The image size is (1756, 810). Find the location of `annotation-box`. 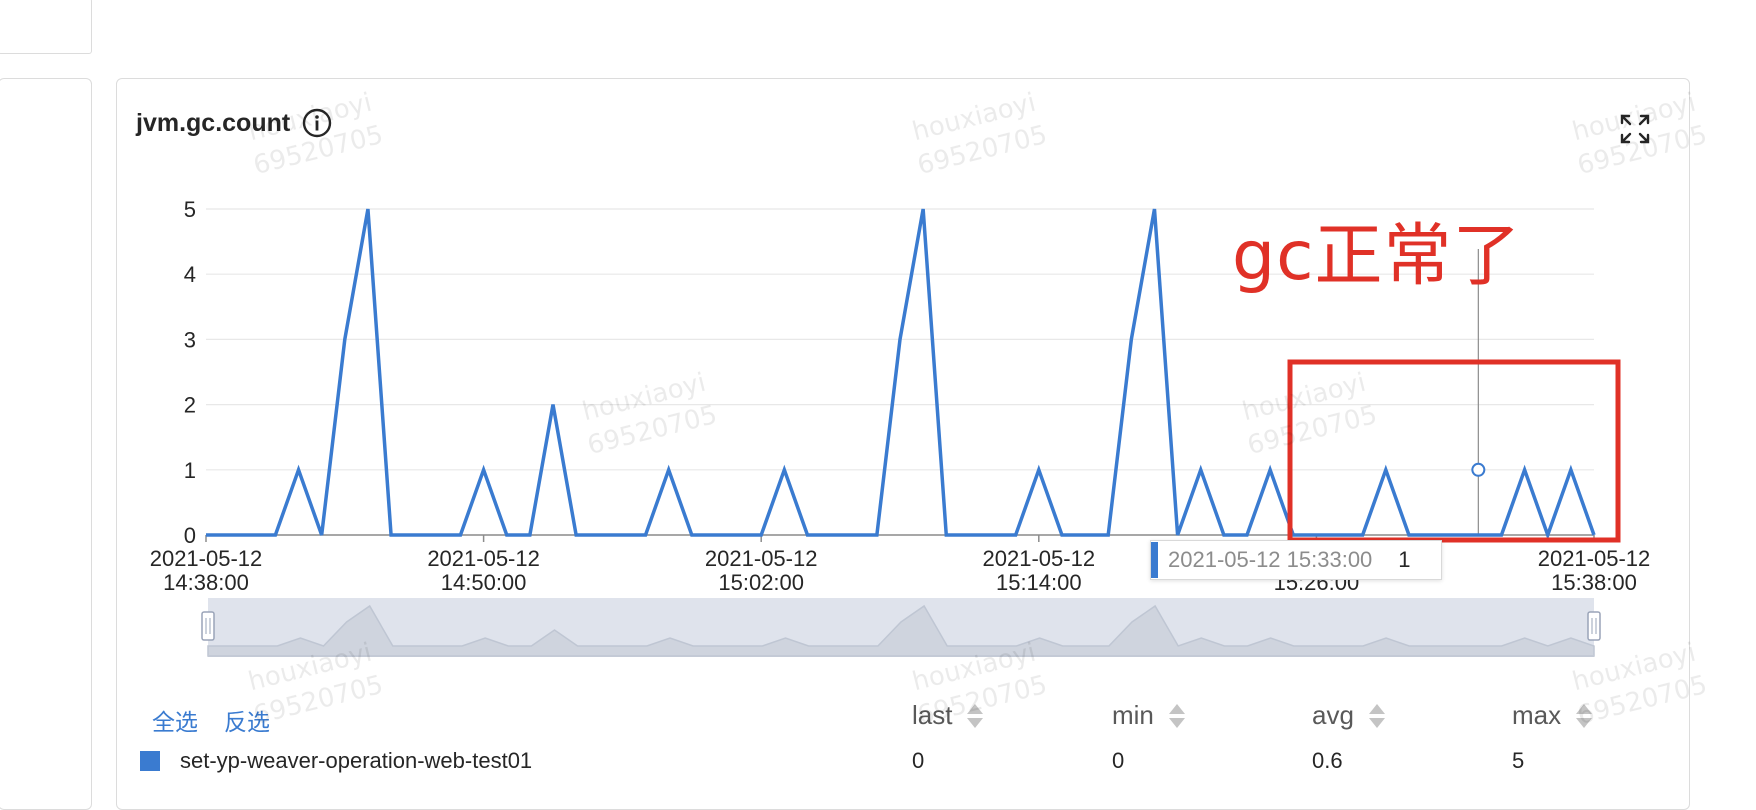

annotation-box is located at coordinates (1454, 451).